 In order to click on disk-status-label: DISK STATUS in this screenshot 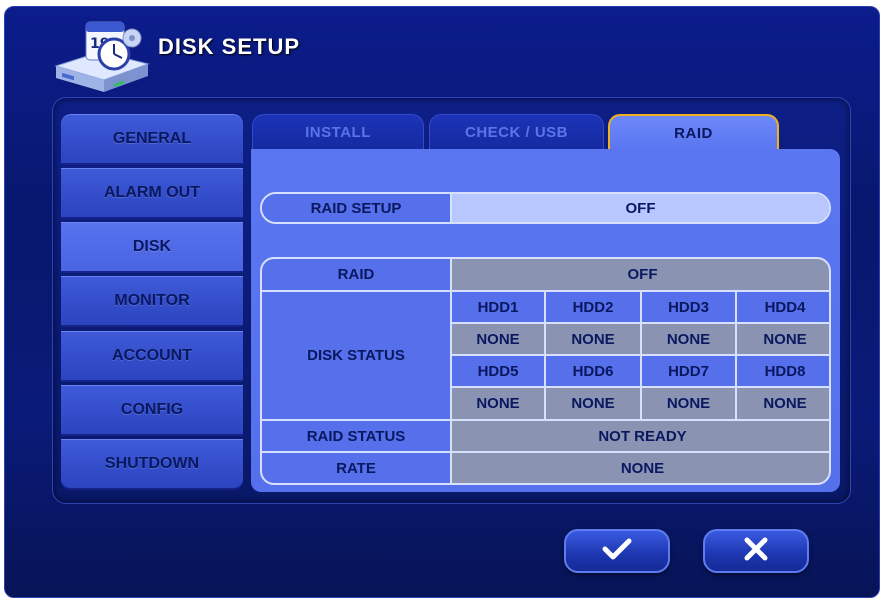, I will do `click(356, 355)`.